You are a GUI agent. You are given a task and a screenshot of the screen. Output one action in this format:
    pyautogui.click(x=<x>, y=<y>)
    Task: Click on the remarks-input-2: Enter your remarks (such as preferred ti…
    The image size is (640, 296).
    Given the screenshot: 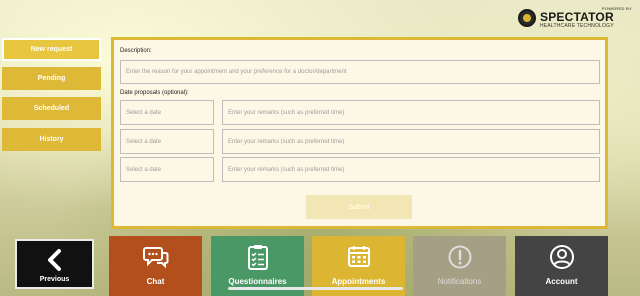 What is the action you would take?
    pyautogui.click(x=411, y=141)
    